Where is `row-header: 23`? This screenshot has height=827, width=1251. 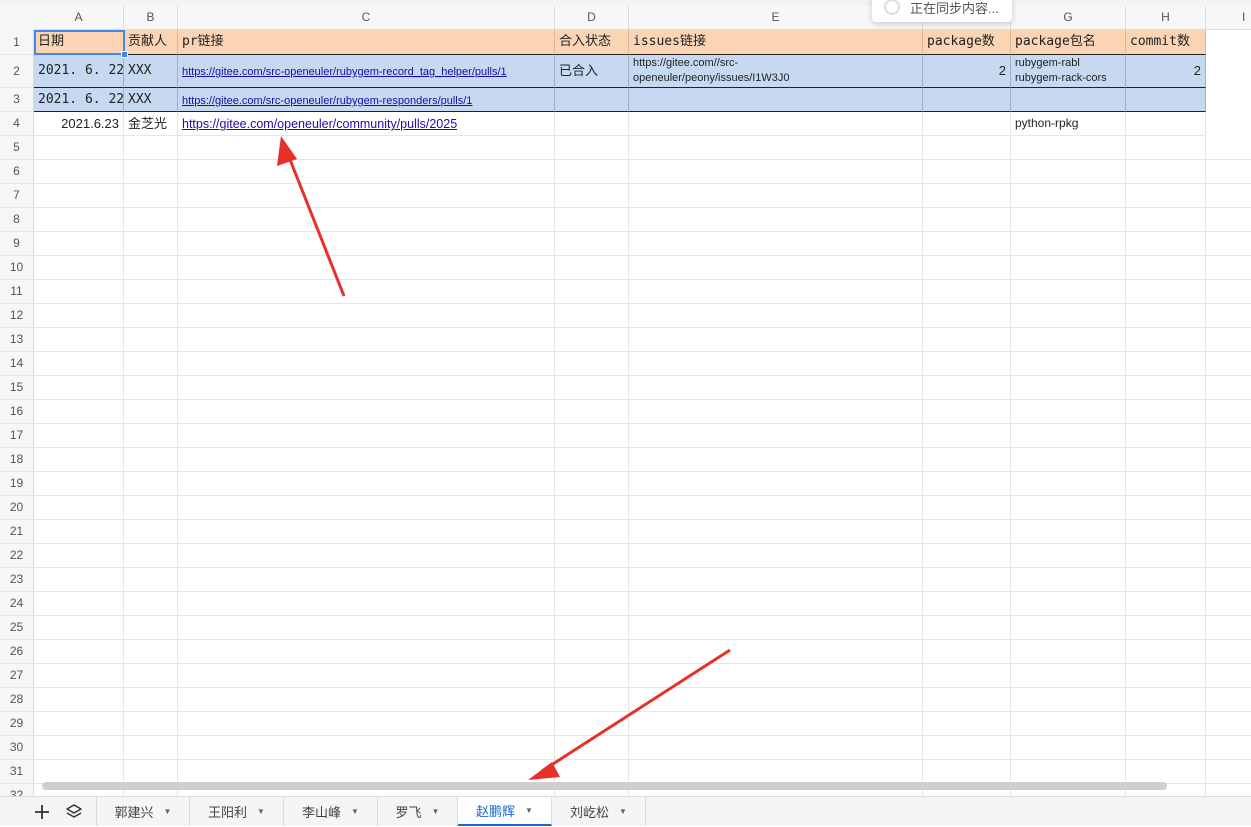 row-header: 23 is located at coordinates (17, 580).